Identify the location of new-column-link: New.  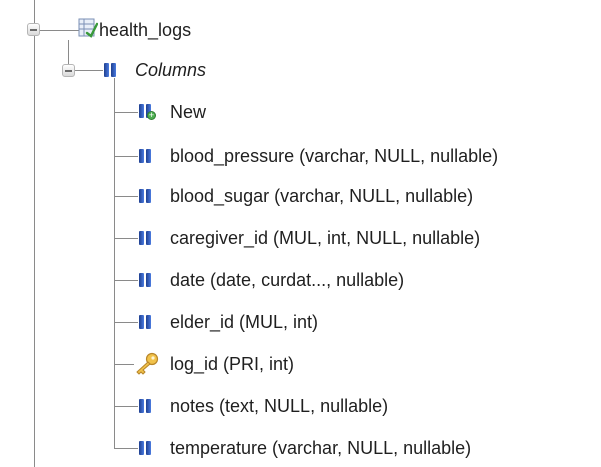
(188, 112).